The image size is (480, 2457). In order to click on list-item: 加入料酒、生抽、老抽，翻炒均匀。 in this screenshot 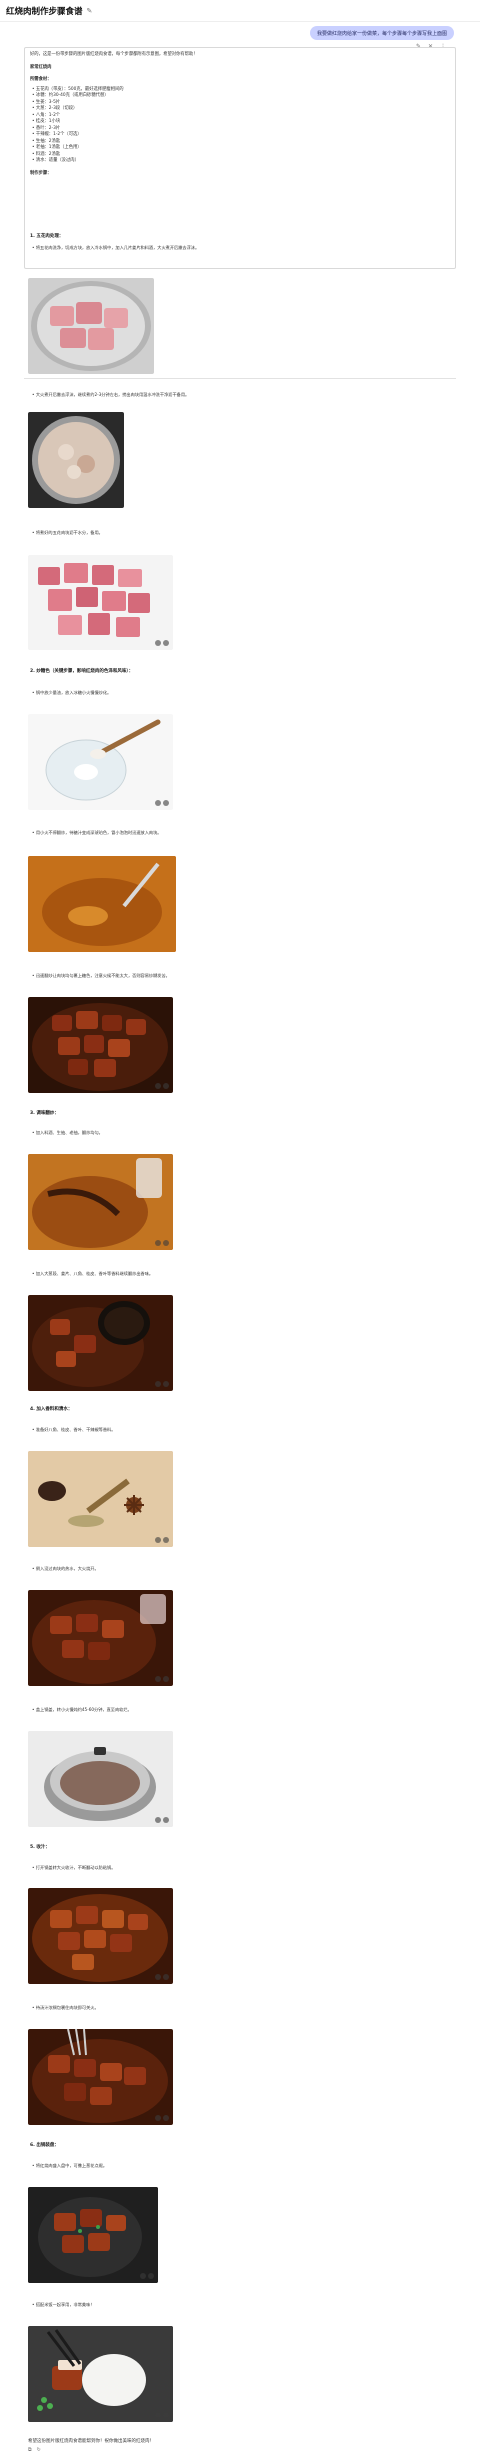, I will do `click(67, 1133)`.